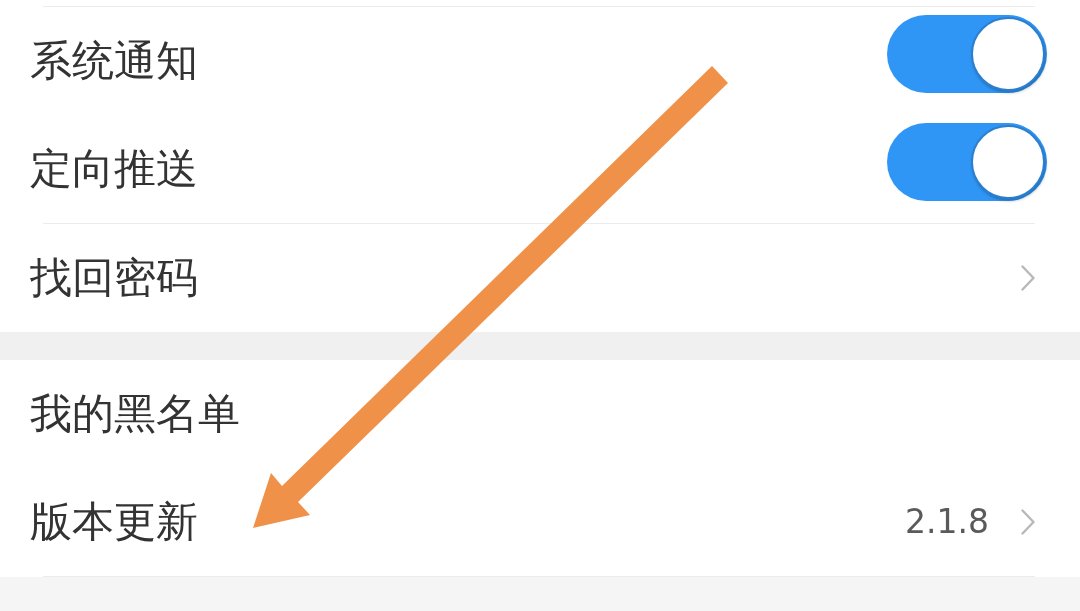 The width and height of the screenshot is (1080, 611). I want to click on setting-label: 我的黑名单, so click(135, 414).